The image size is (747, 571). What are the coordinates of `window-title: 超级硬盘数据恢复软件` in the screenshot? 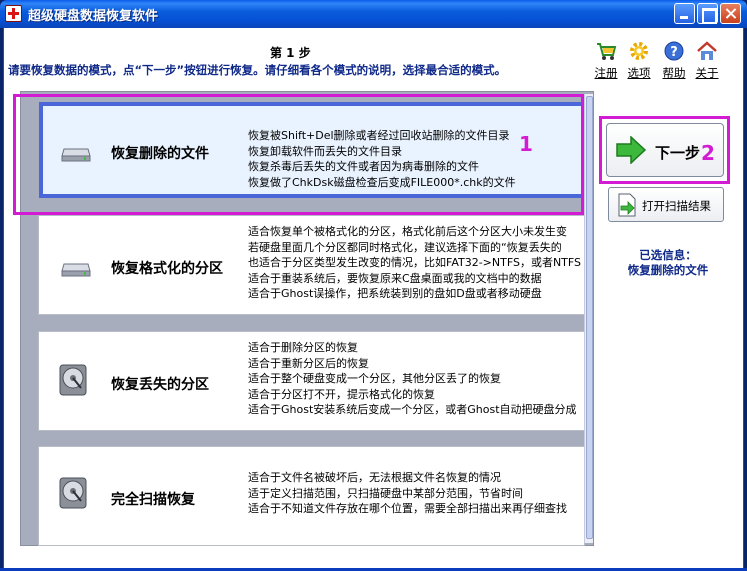 It's located at (93, 16).